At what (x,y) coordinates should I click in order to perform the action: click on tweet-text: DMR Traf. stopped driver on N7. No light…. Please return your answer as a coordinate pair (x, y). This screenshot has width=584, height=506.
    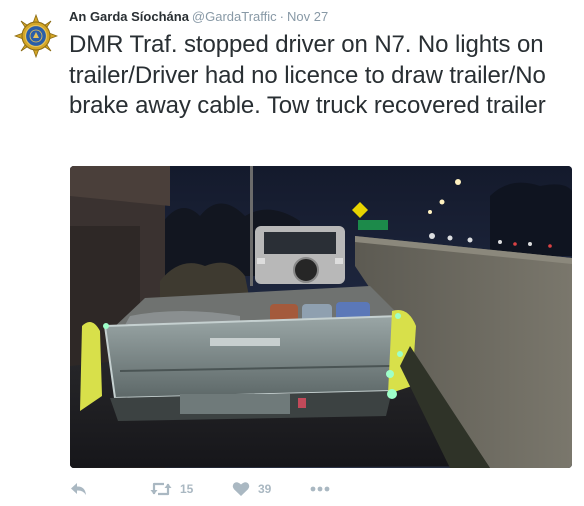
    Looking at the image, I should click on (307, 75).